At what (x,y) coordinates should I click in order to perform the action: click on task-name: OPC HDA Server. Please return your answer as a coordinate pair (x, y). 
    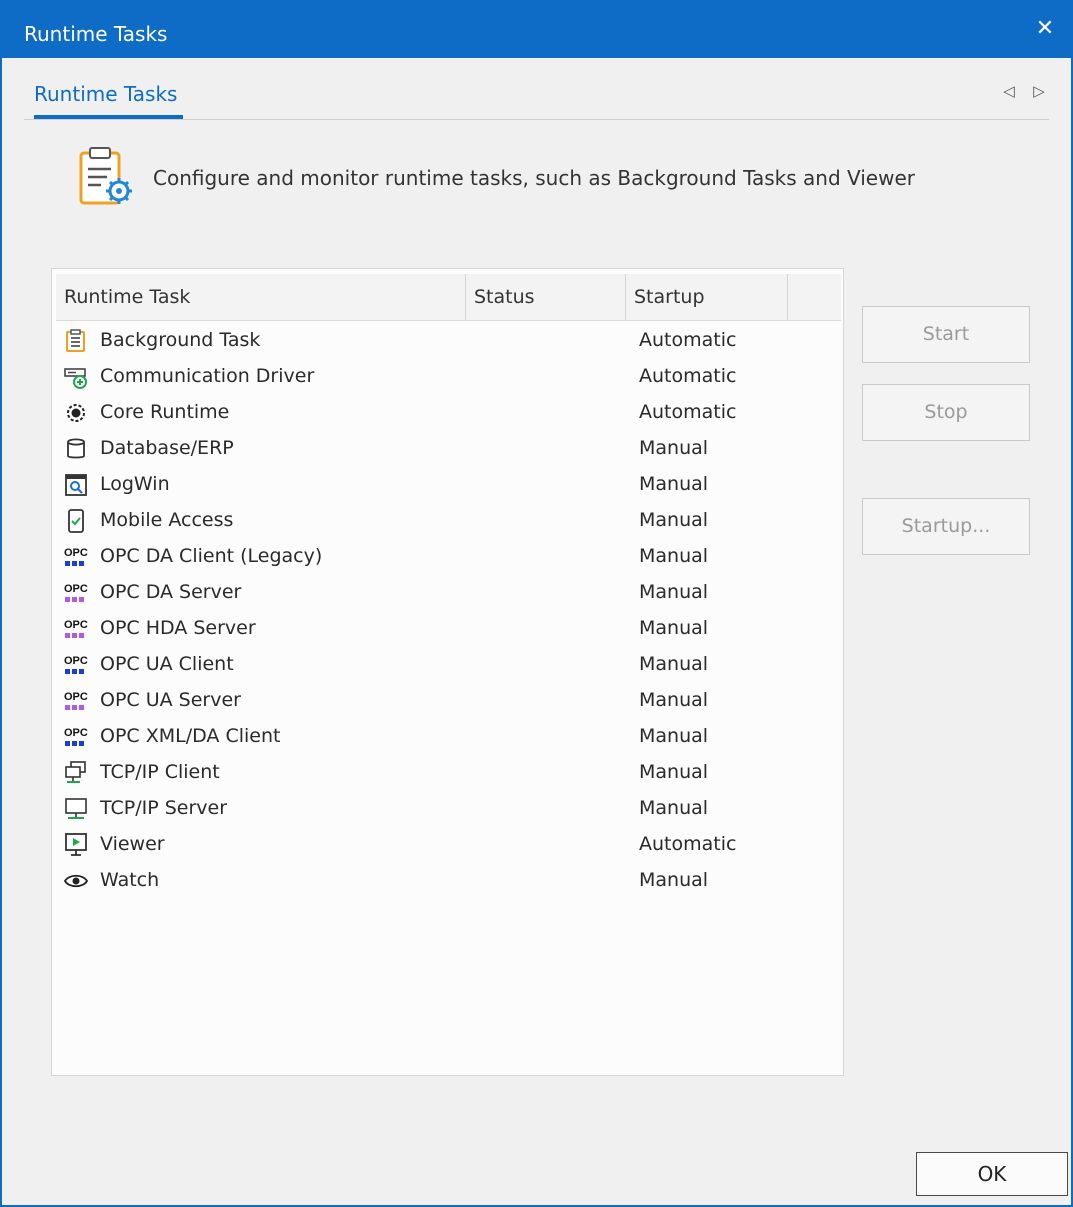
    Looking at the image, I should click on (178, 628).